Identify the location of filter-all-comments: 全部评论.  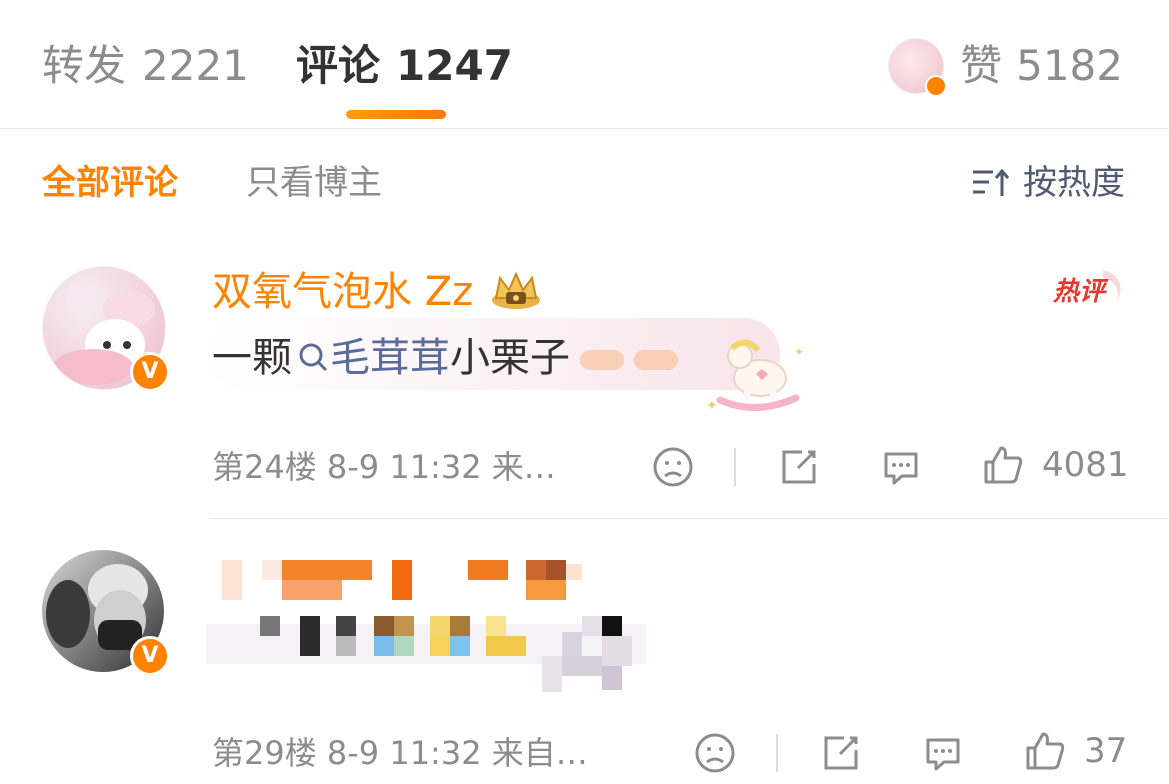
(110, 183).